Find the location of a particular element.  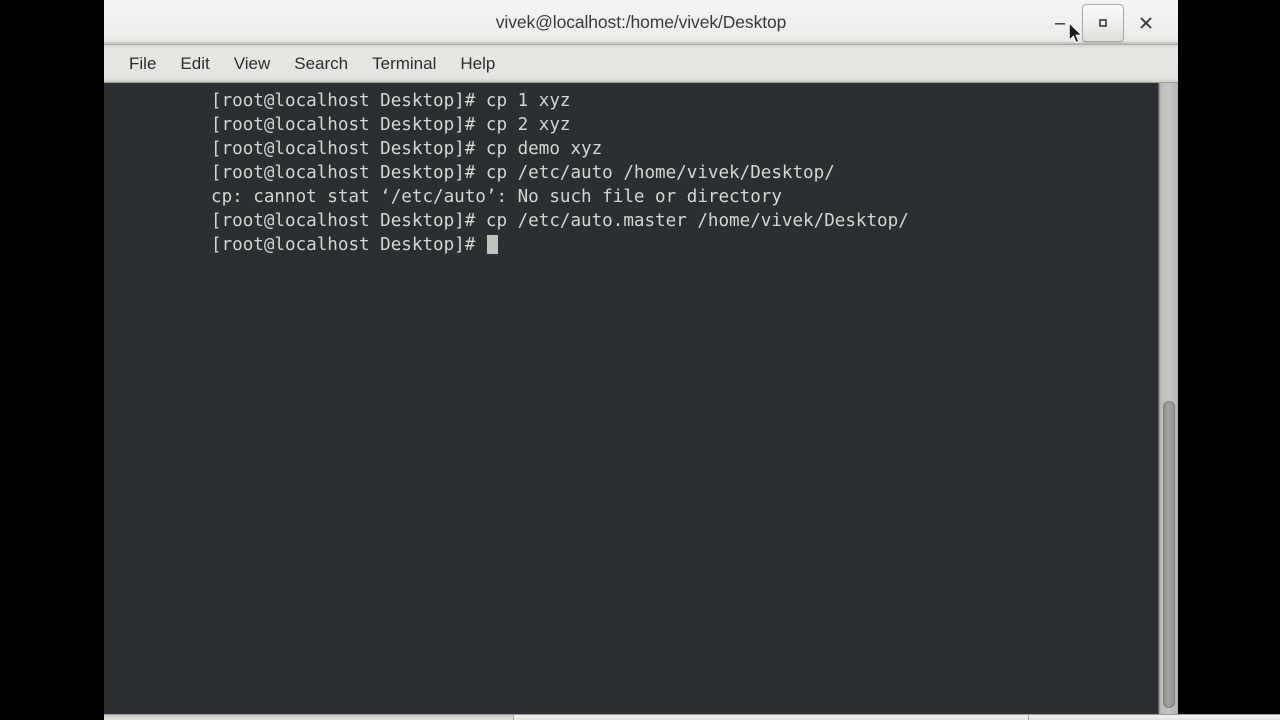

menu-item-help-label: Help is located at coordinates (478, 63).